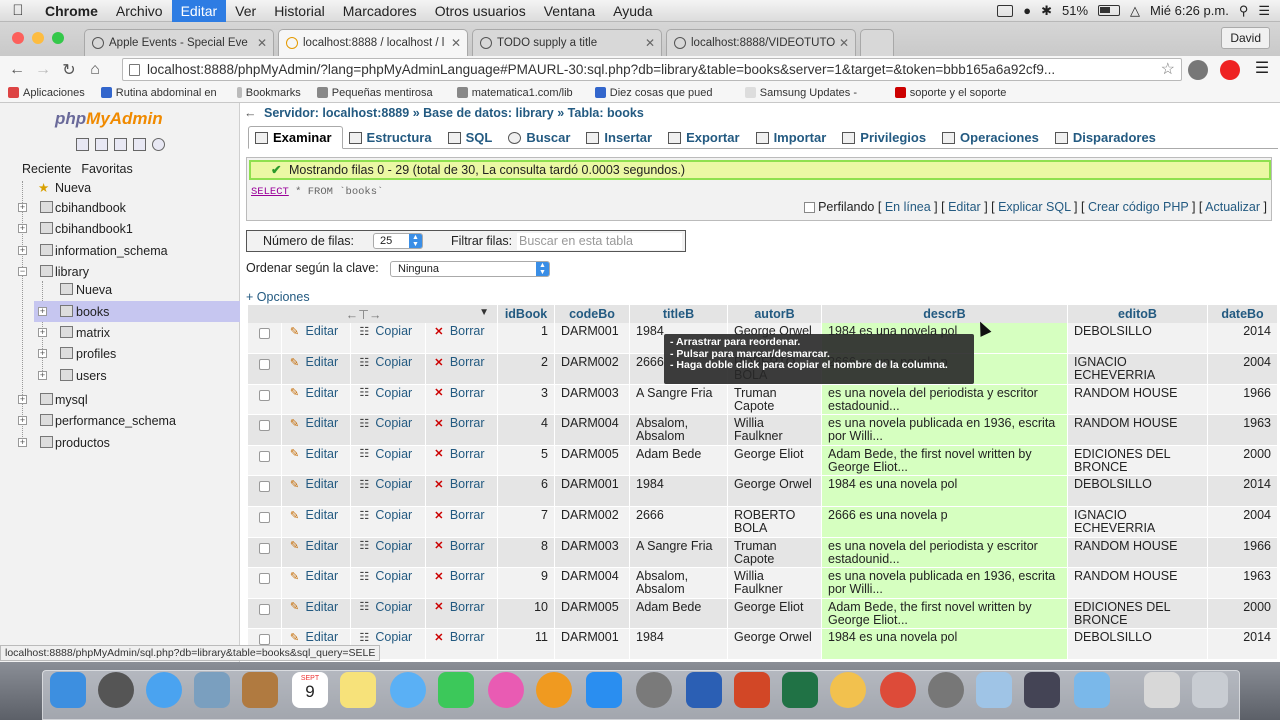 This screenshot has height=720, width=1280. Describe the element at coordinates (774, 430) in the screenshot. I see `cell-autorb: Willia Faulkner` at that location.